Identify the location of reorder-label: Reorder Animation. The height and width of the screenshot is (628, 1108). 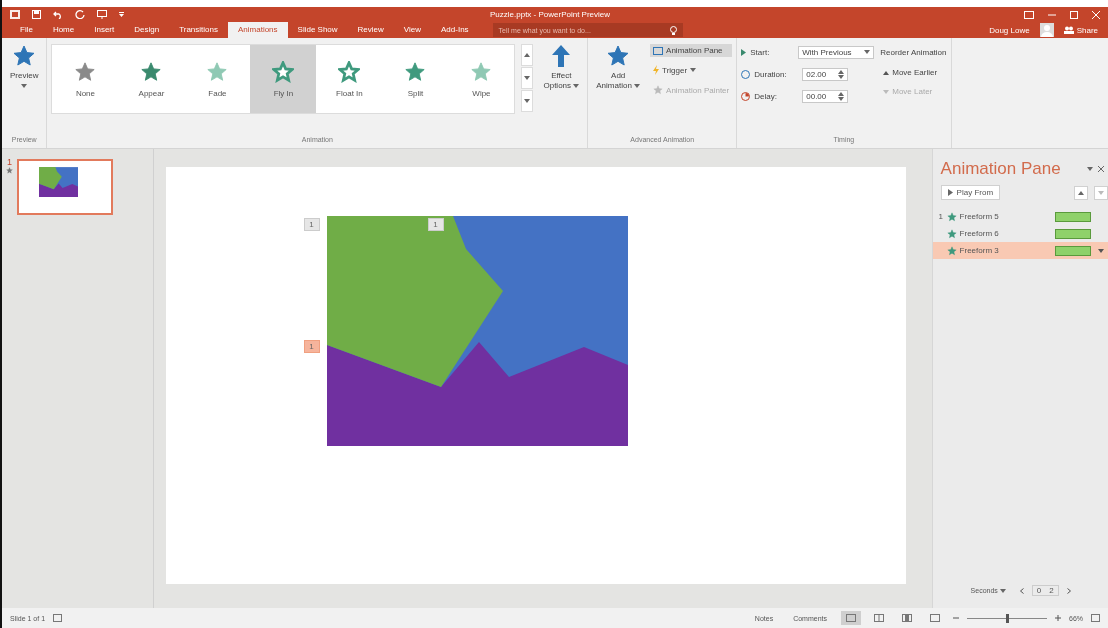
(913, 52).